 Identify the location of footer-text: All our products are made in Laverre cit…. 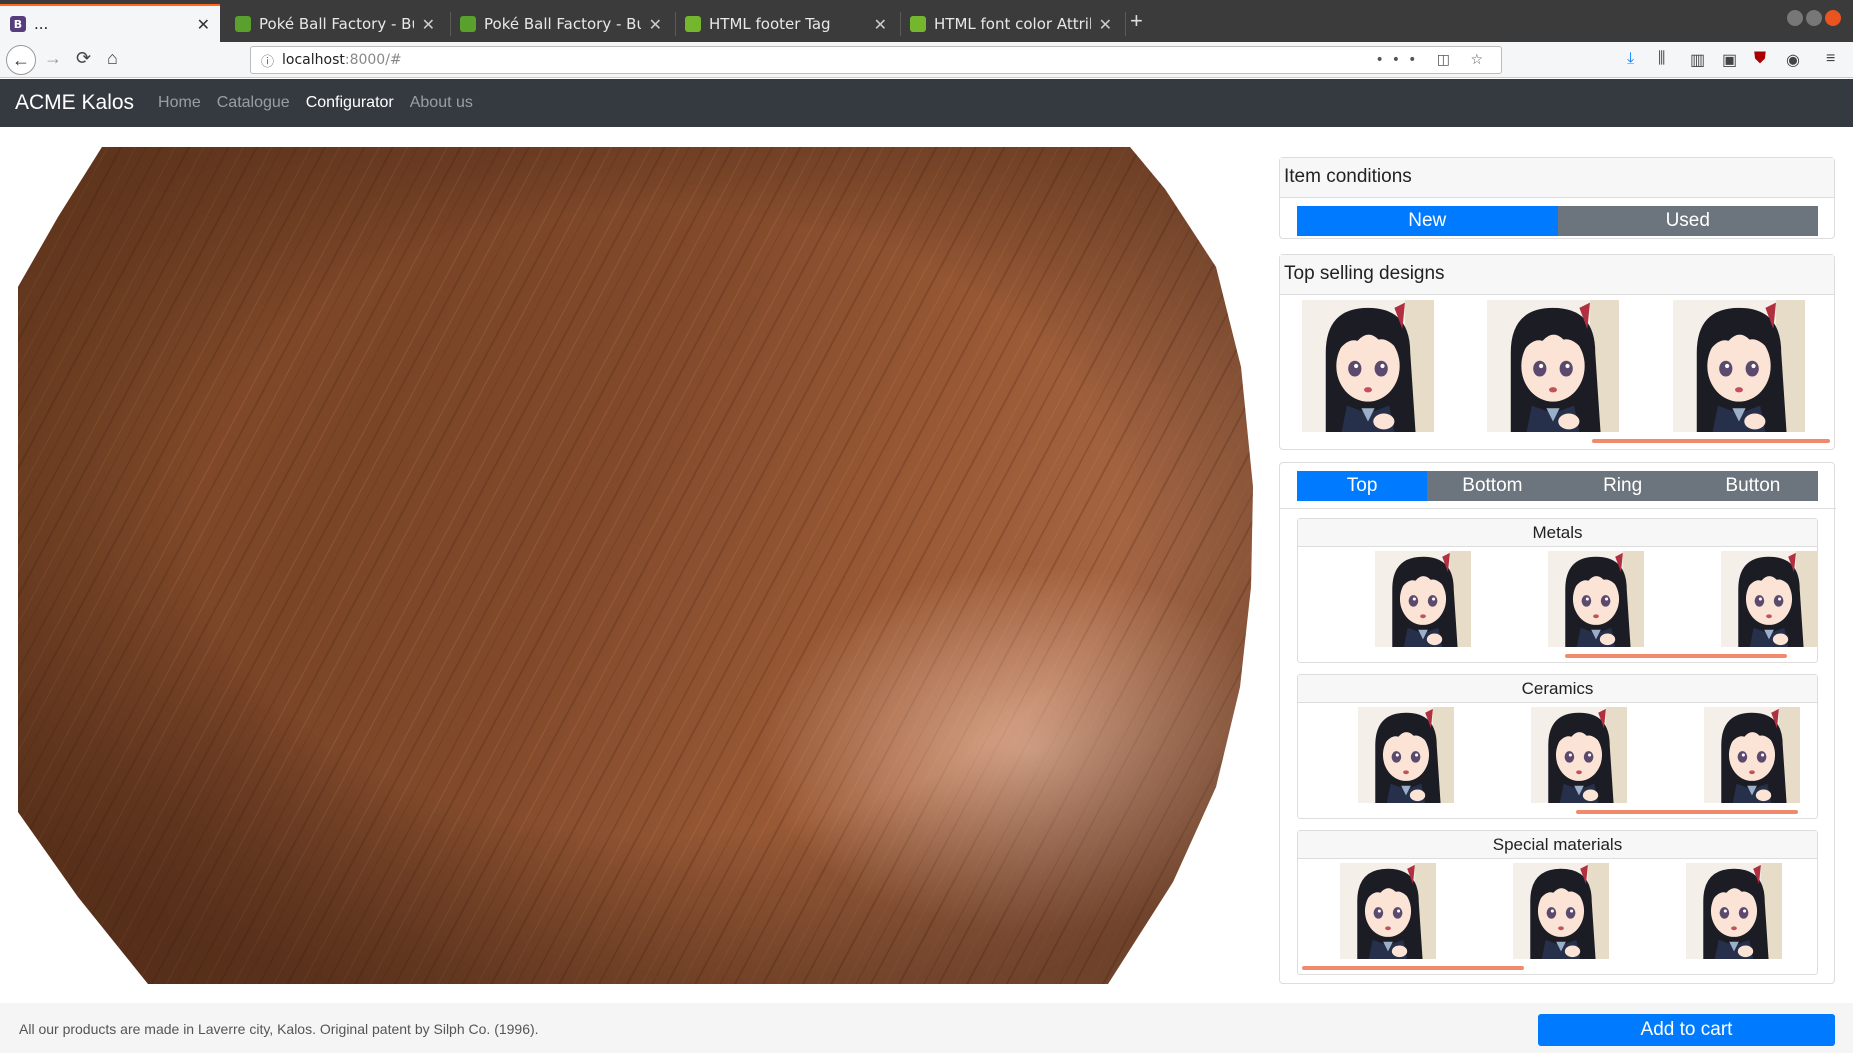
(279, 1029).